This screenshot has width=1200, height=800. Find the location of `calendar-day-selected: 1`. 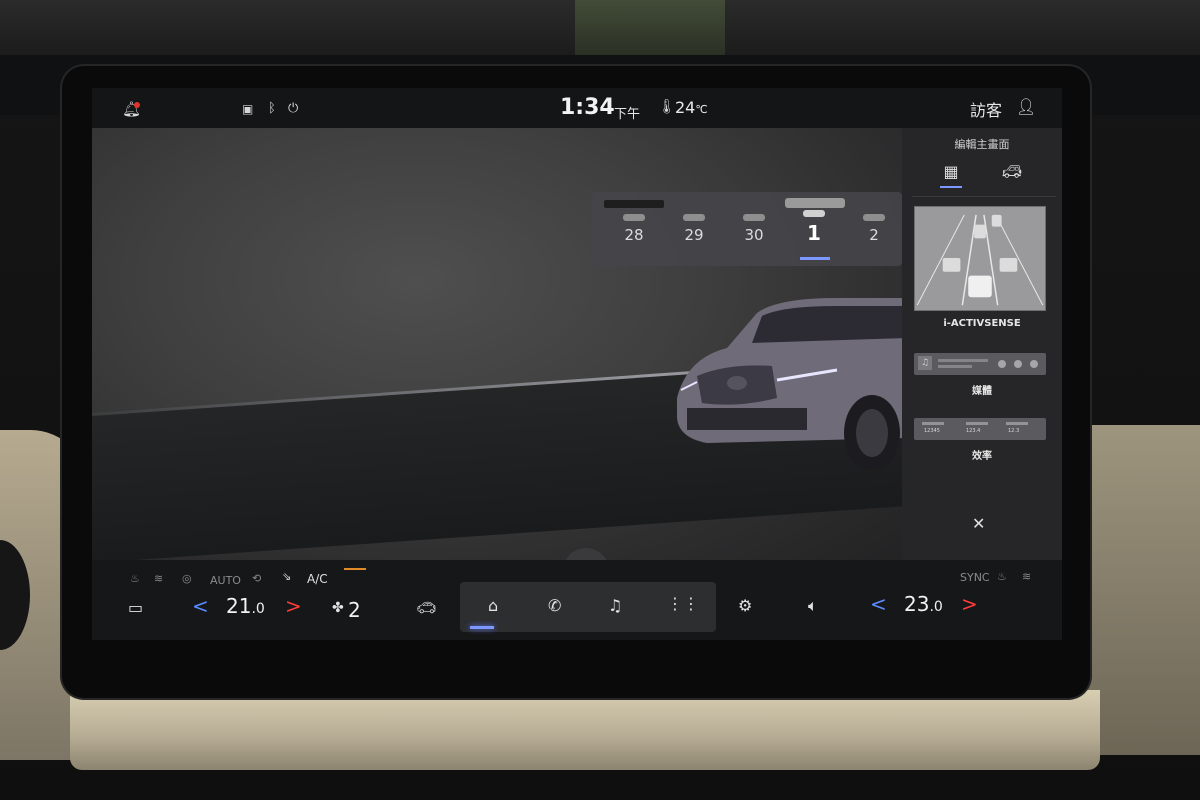

calendar-day-selected: 1 is located at coordinates (814, 227).